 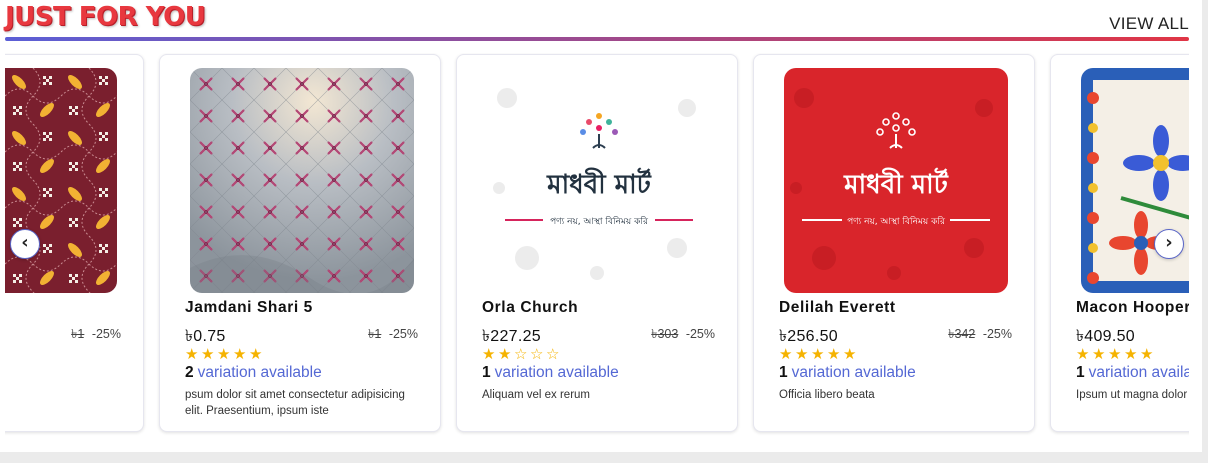 What do you see at coordinates (1132, 395) in the screenshot?
I see `product-description: Ipsum ut magna dolor` at bounding box center [1132, 395].